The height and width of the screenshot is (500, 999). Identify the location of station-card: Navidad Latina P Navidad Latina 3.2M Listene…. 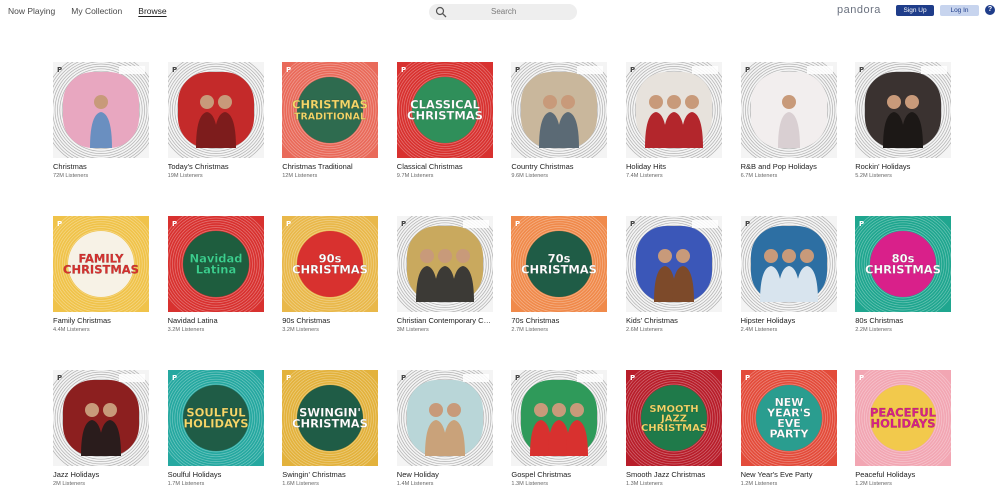
(215, 274).